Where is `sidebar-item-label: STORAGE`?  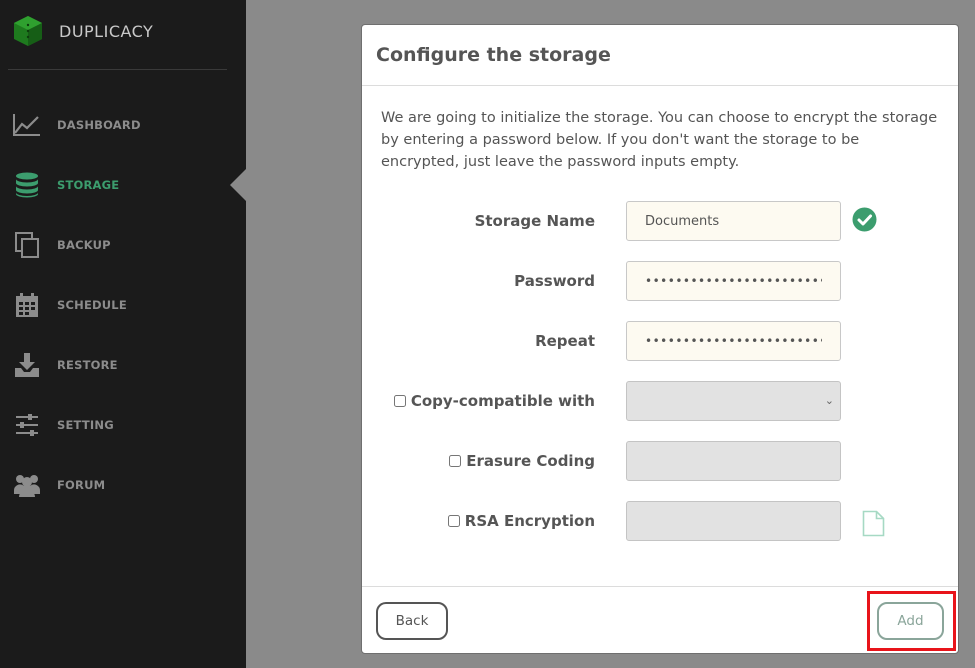 sidebar-item-label: STORAGE is located at coordinates (88, 185).